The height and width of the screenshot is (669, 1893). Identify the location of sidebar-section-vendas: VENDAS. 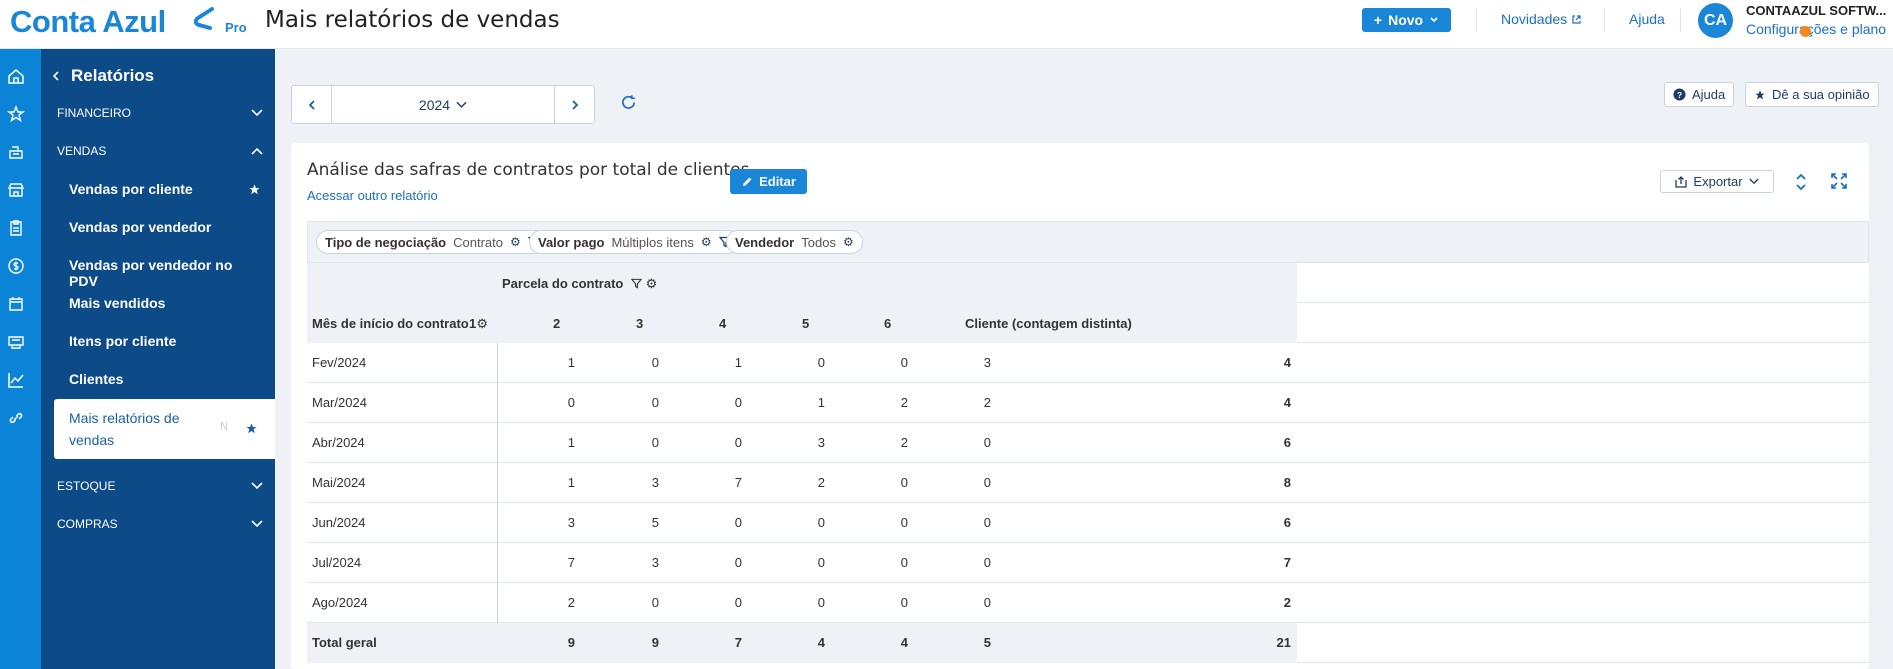
(160, 151).